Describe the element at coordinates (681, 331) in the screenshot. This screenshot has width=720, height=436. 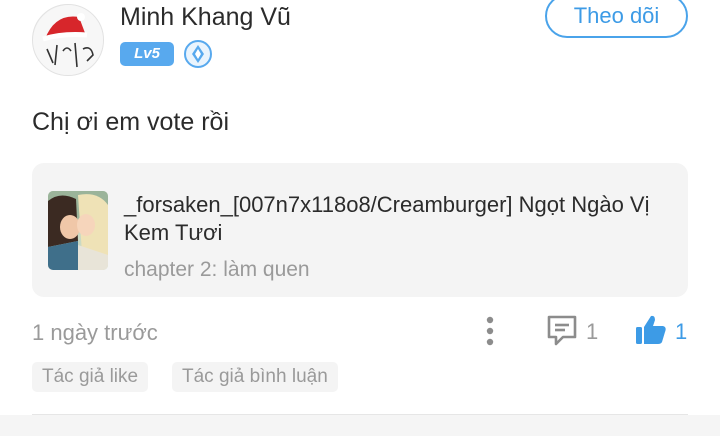
I see `like-count: 1` at that location.